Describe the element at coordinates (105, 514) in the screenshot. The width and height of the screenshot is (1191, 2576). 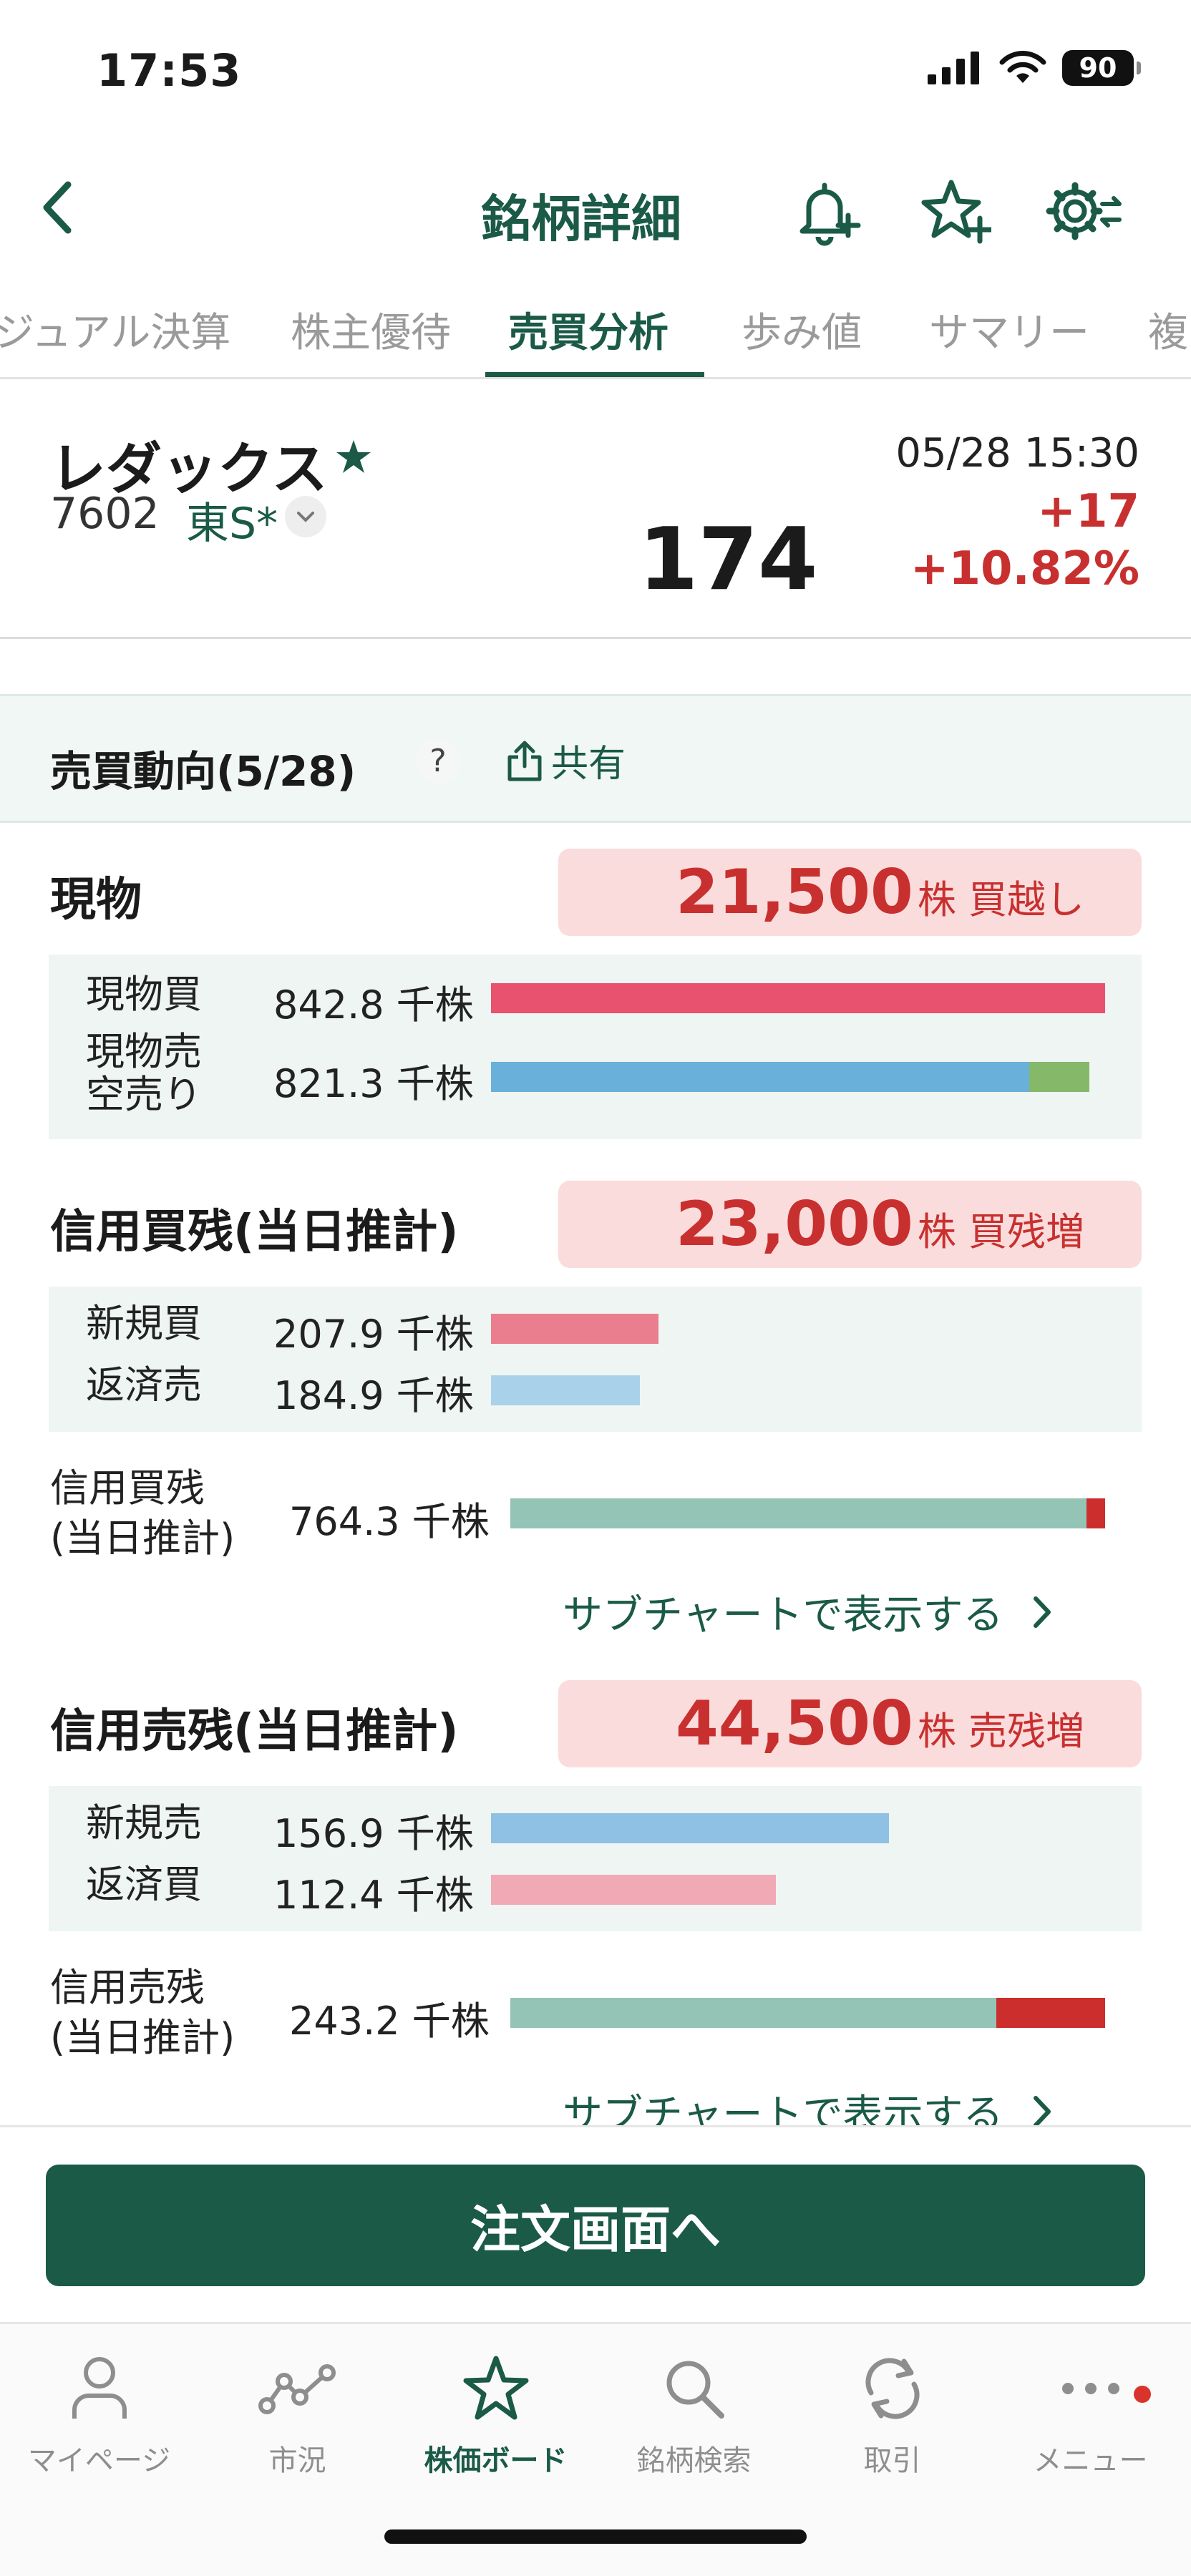
I see `stock-code: 7602` at that location.